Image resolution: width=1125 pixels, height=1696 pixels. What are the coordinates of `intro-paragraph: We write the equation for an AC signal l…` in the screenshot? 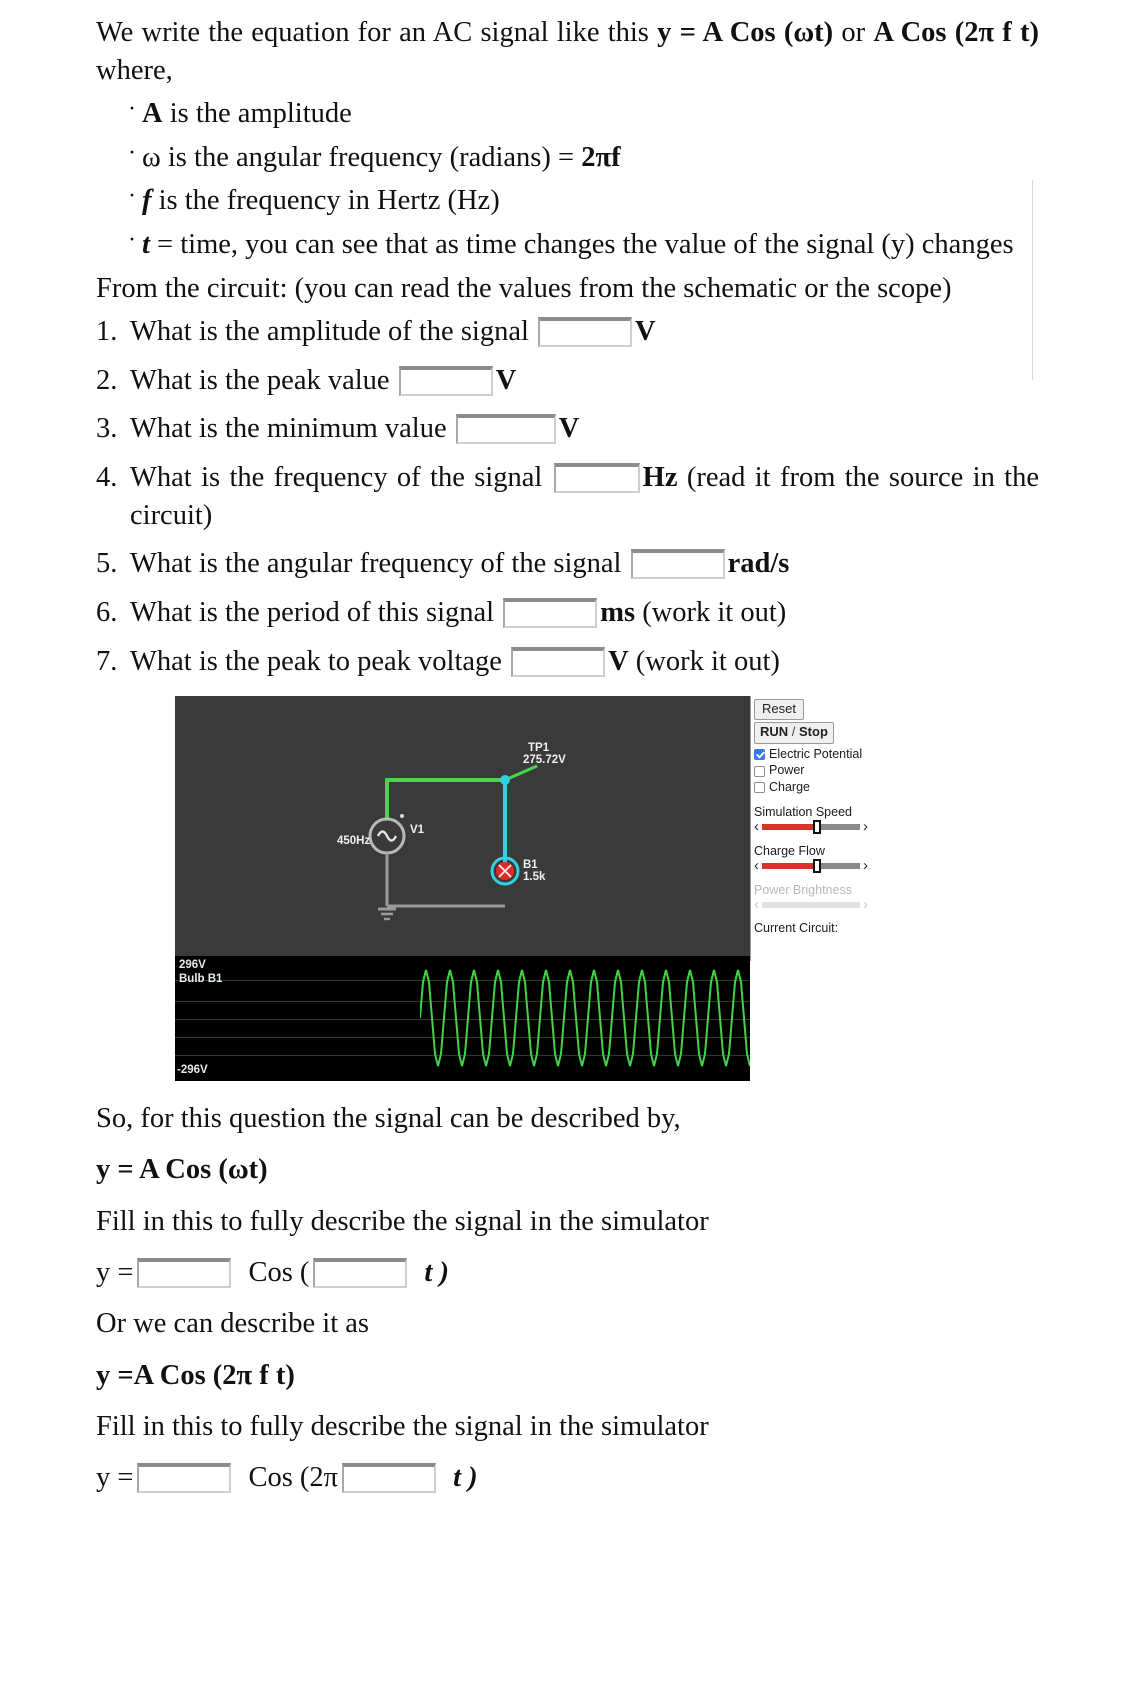 It's located at (567, 51).